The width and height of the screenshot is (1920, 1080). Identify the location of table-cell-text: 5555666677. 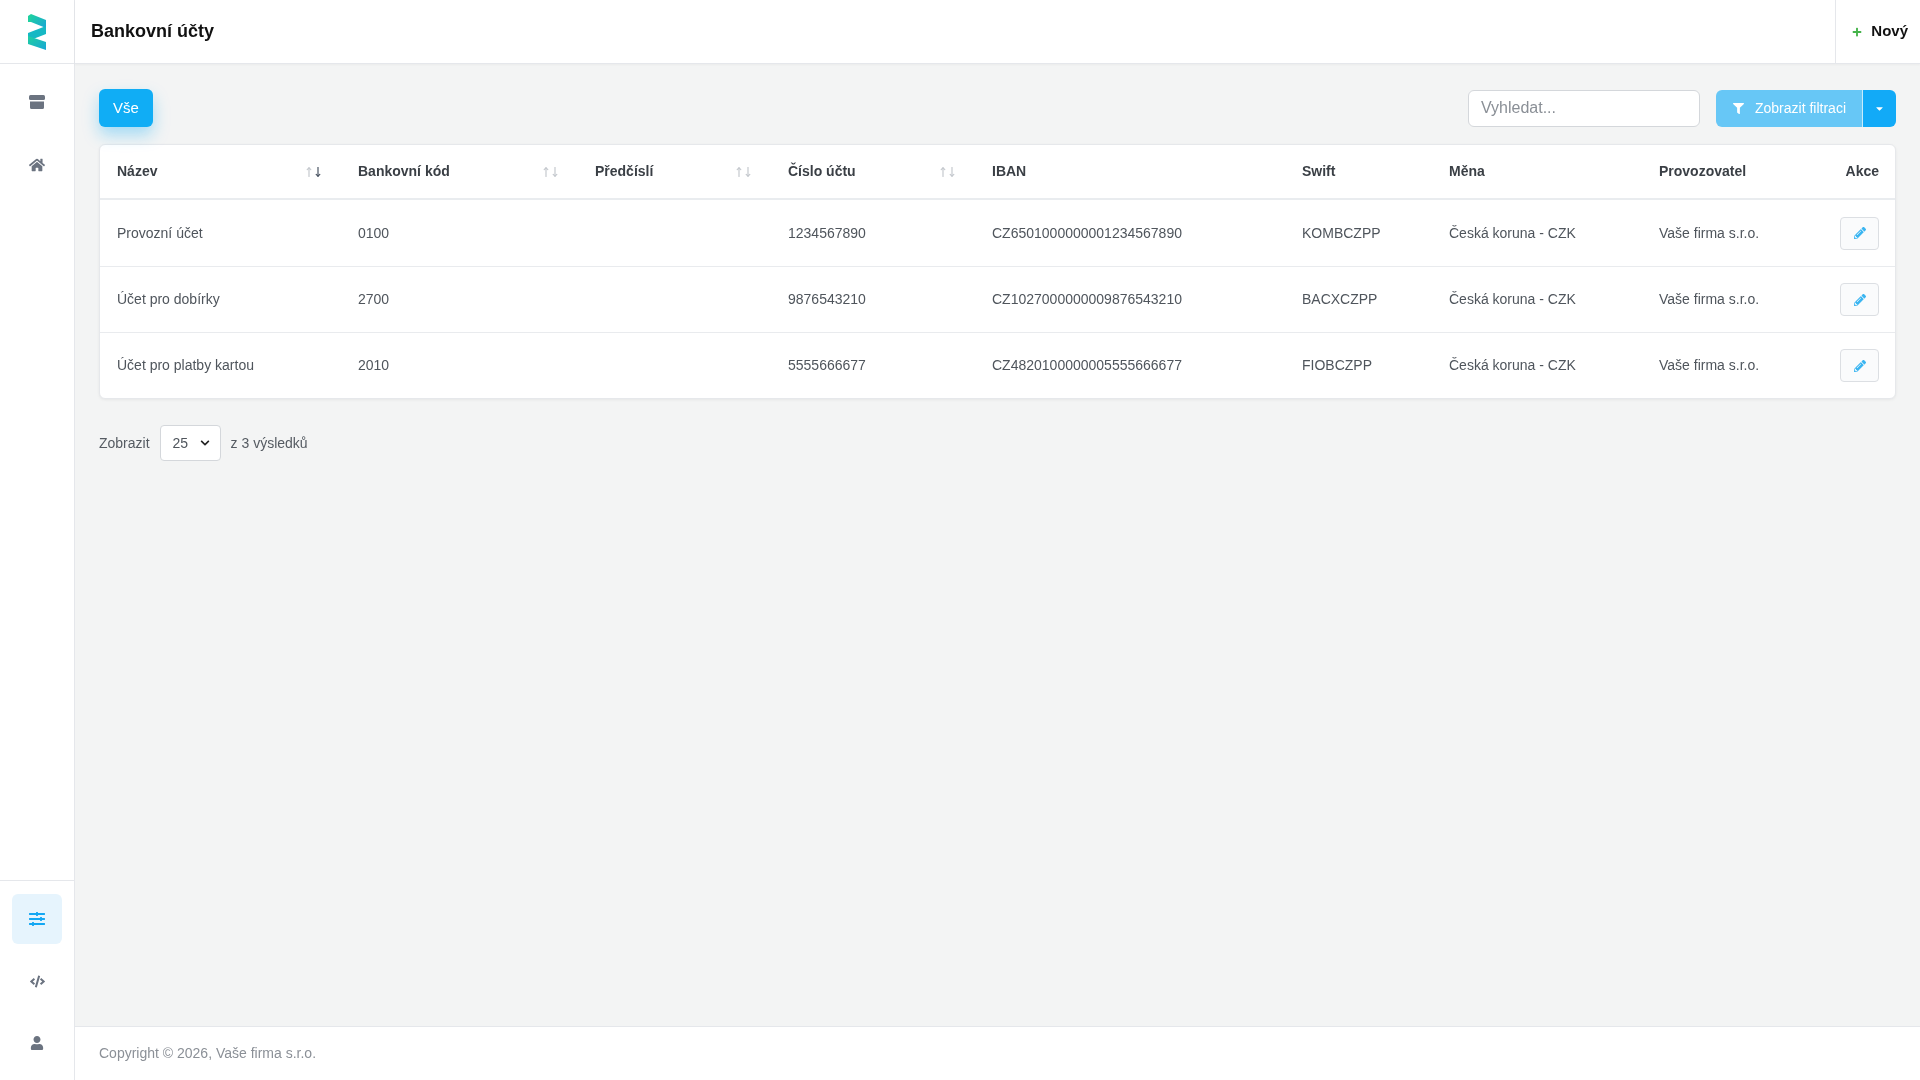
(827, 365).